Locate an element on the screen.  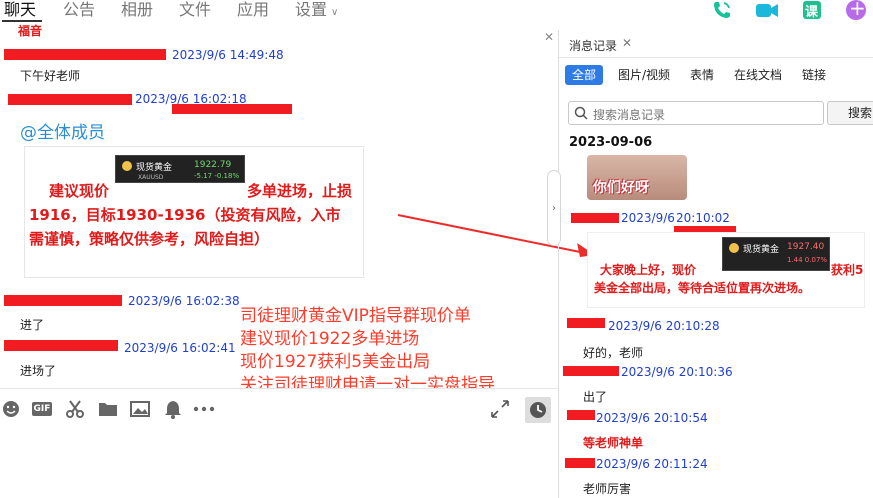
message-text: 进了 is located at coordinates (32, 325).